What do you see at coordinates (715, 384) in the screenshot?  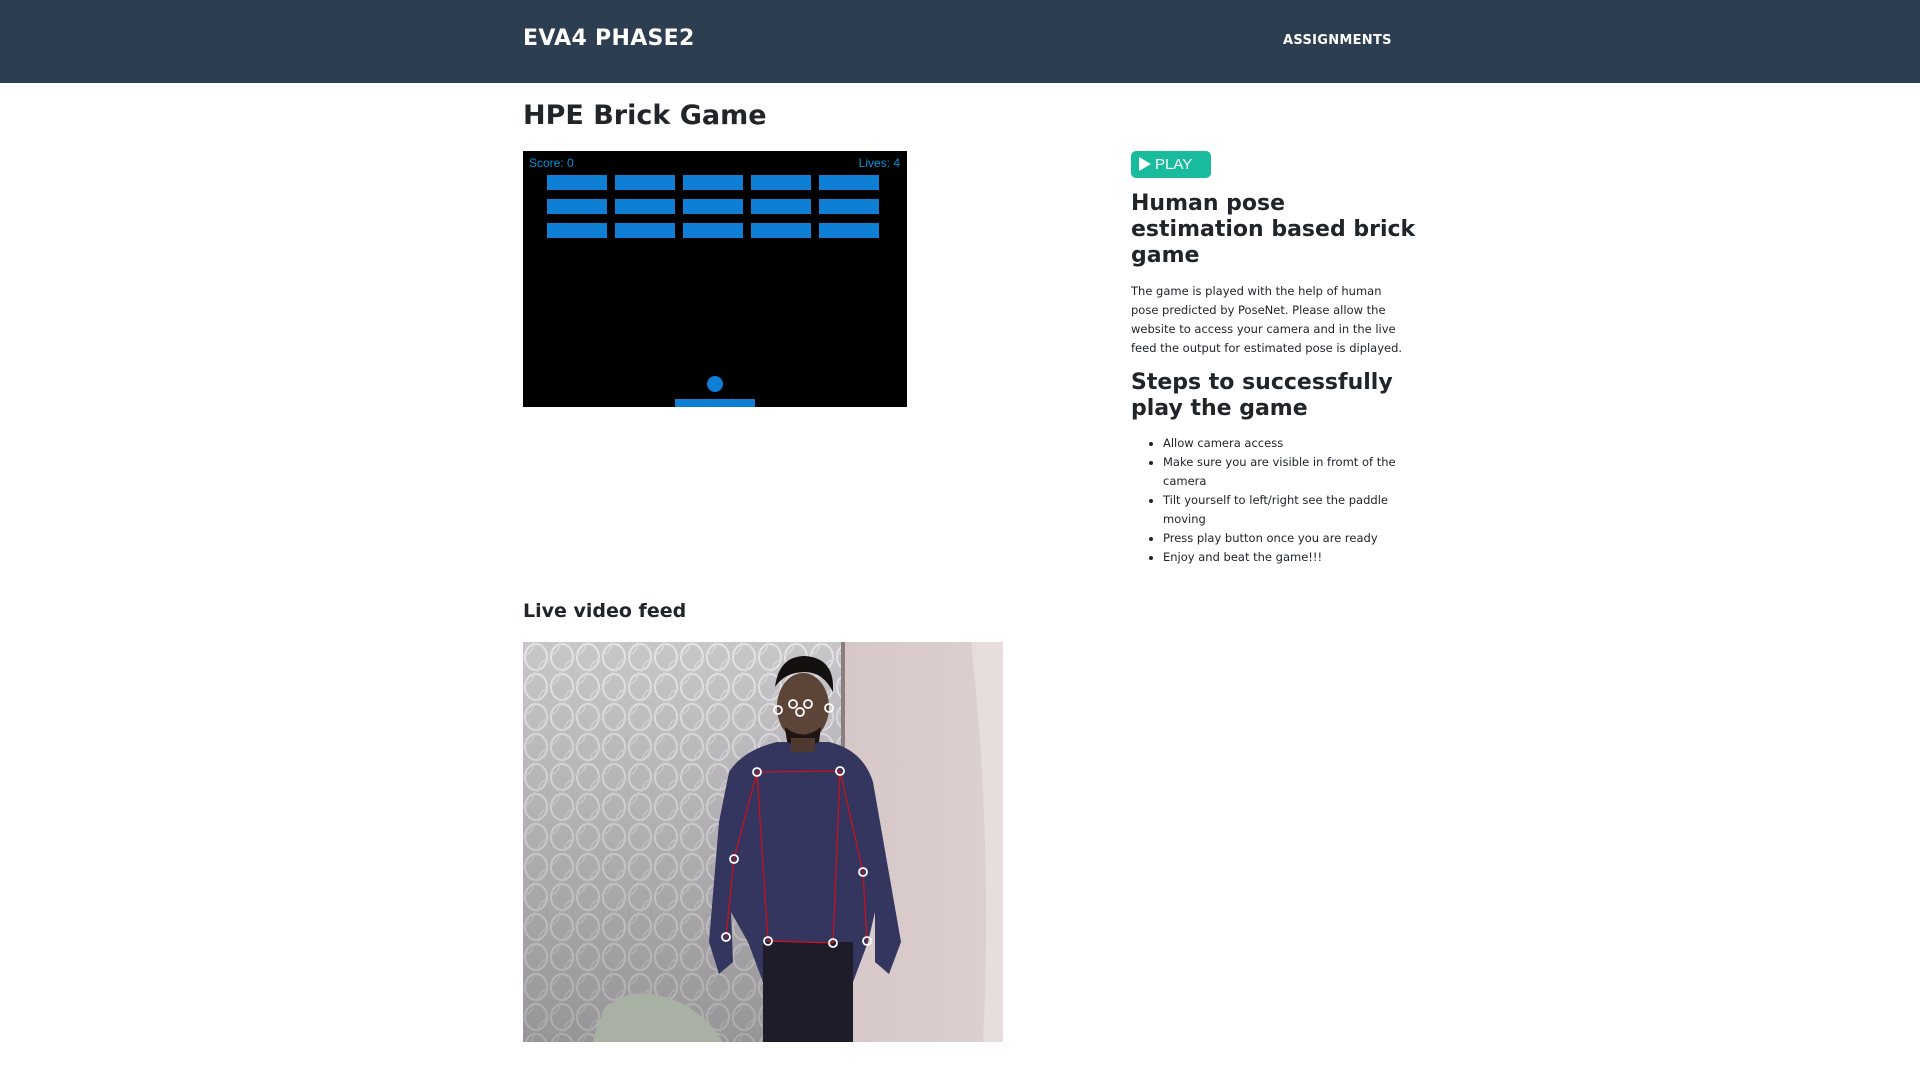 I see `game-ball` at bounding box center [715, 384].